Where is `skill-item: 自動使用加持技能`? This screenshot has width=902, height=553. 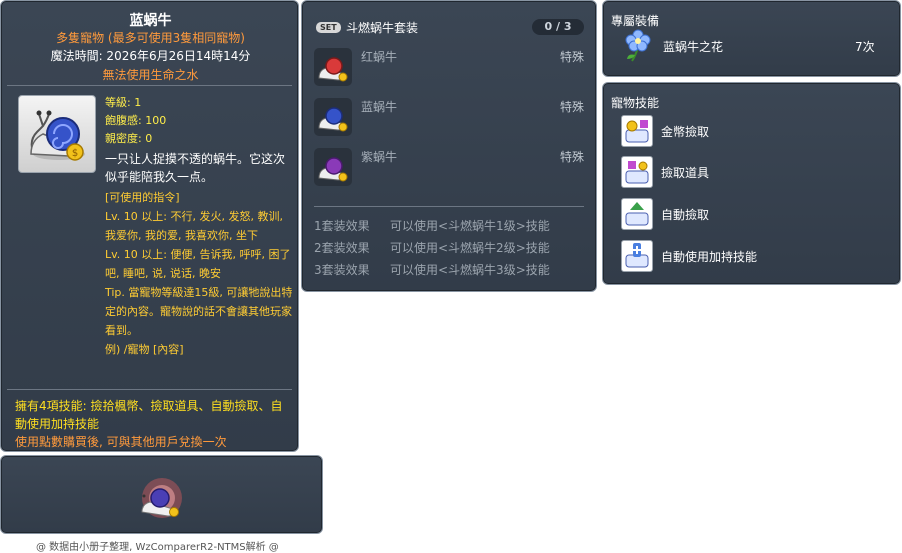
skill-item: 自動使用加持技能 is located at coordinates (751, 256).